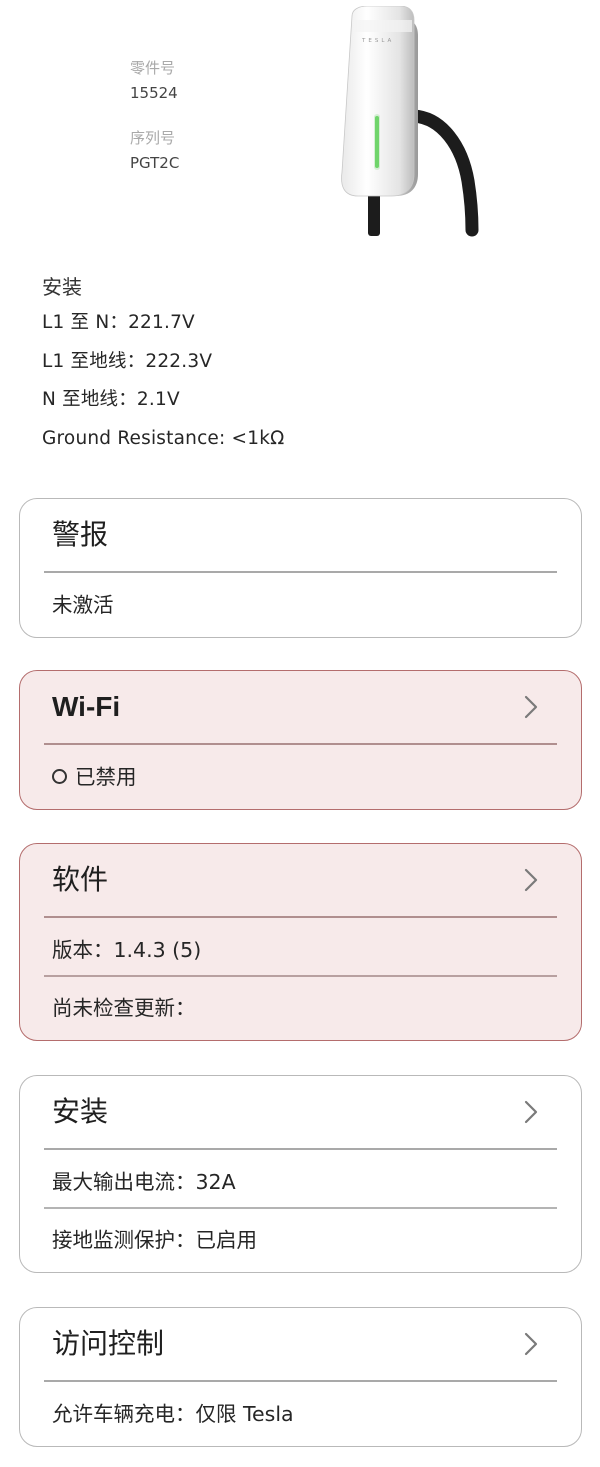 The width and height of the screenshot is (600, 1467). Describe the element at coordinates (83, 605) in the screenshot. I see `alerts-status: 未激活` at that location.